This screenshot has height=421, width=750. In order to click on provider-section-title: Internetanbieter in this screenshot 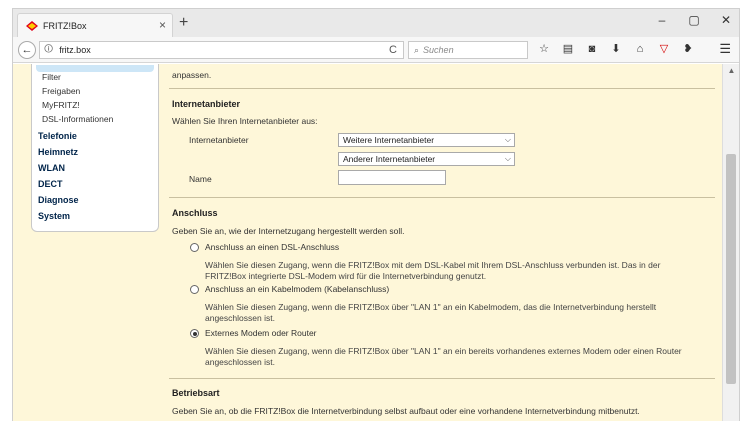, I will do `click(206, 104)`.